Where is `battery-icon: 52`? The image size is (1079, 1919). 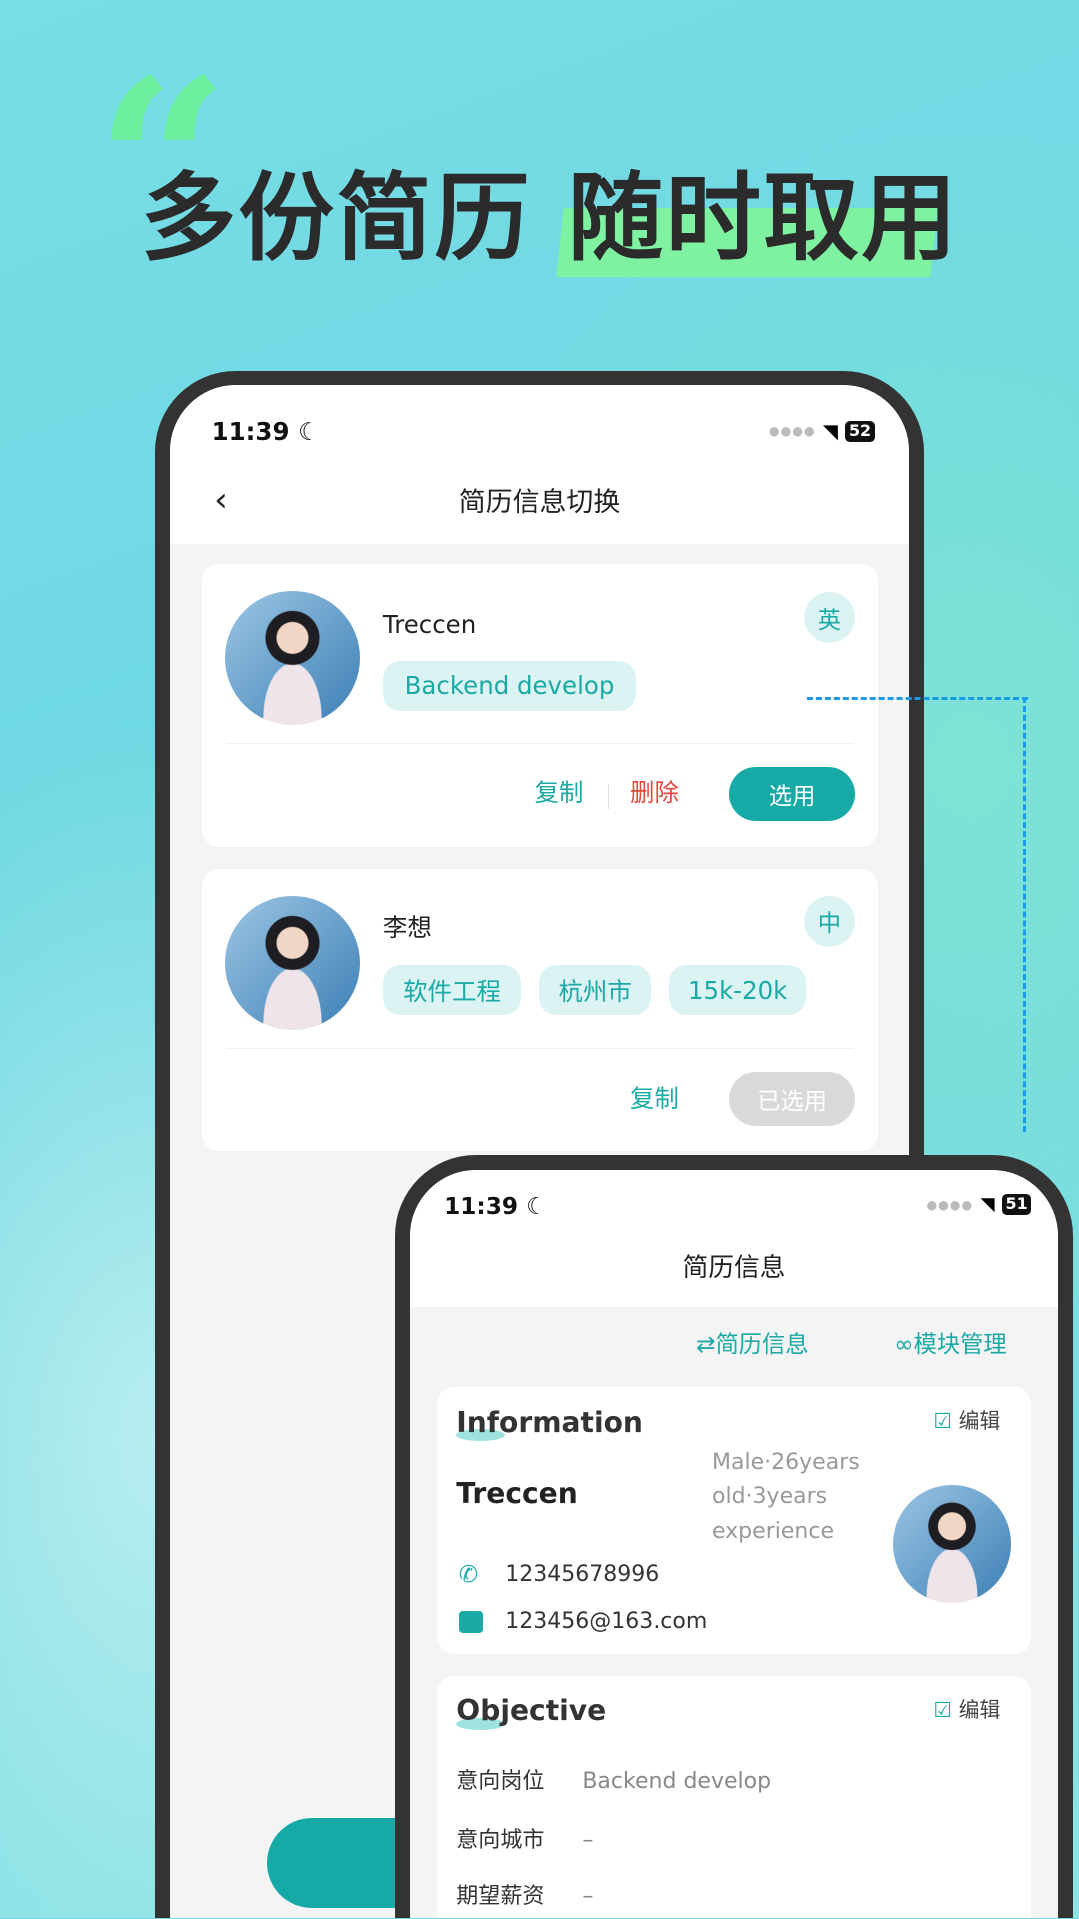
battery-icon: 52 is located at coordinates (860, 431).